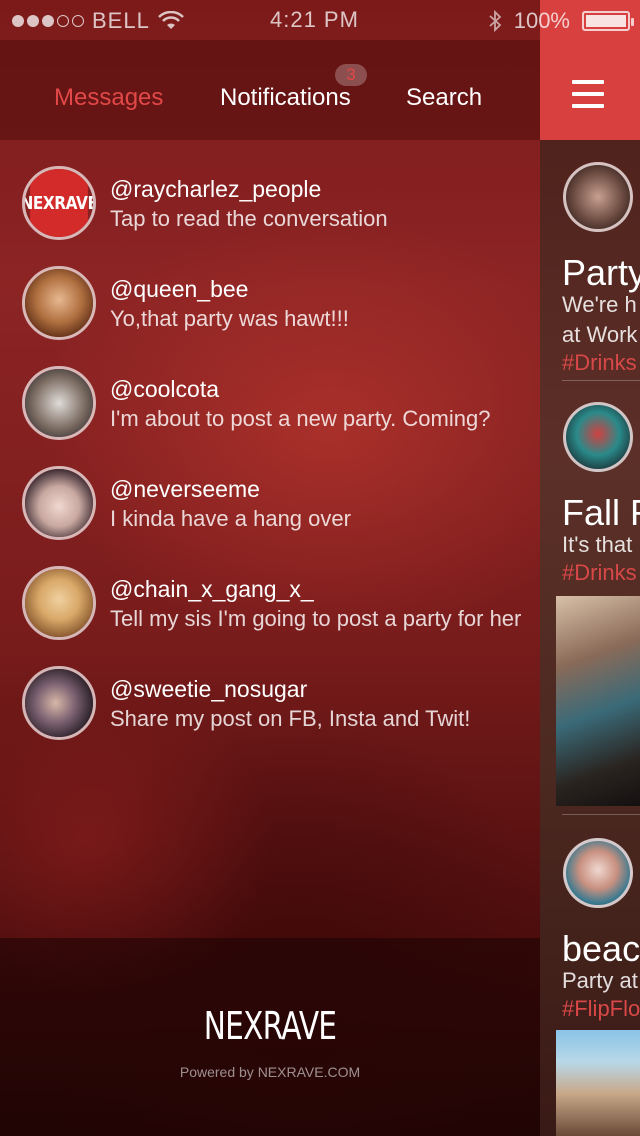 The image size is (640, 1136). I want to click on feed-post-title: beac, so click(601, 949).